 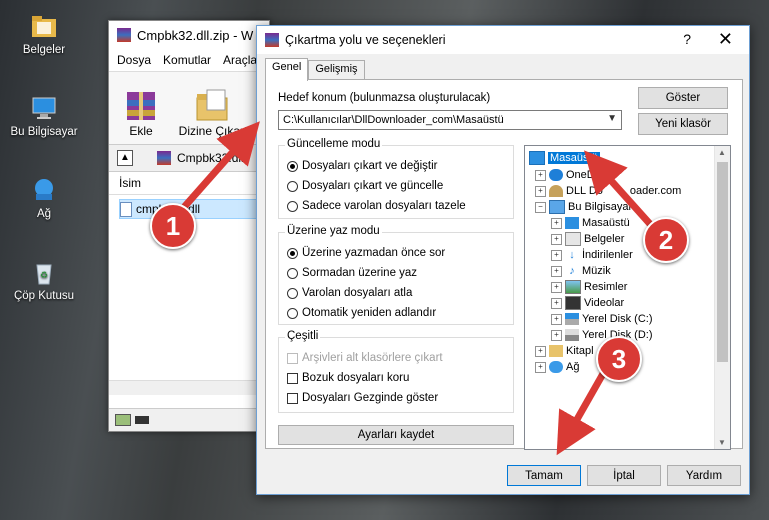 What do you see at coordinates (134, 60) in the screenshot?
I see `menu-file: Dosya` at bounding box center [134, 60].